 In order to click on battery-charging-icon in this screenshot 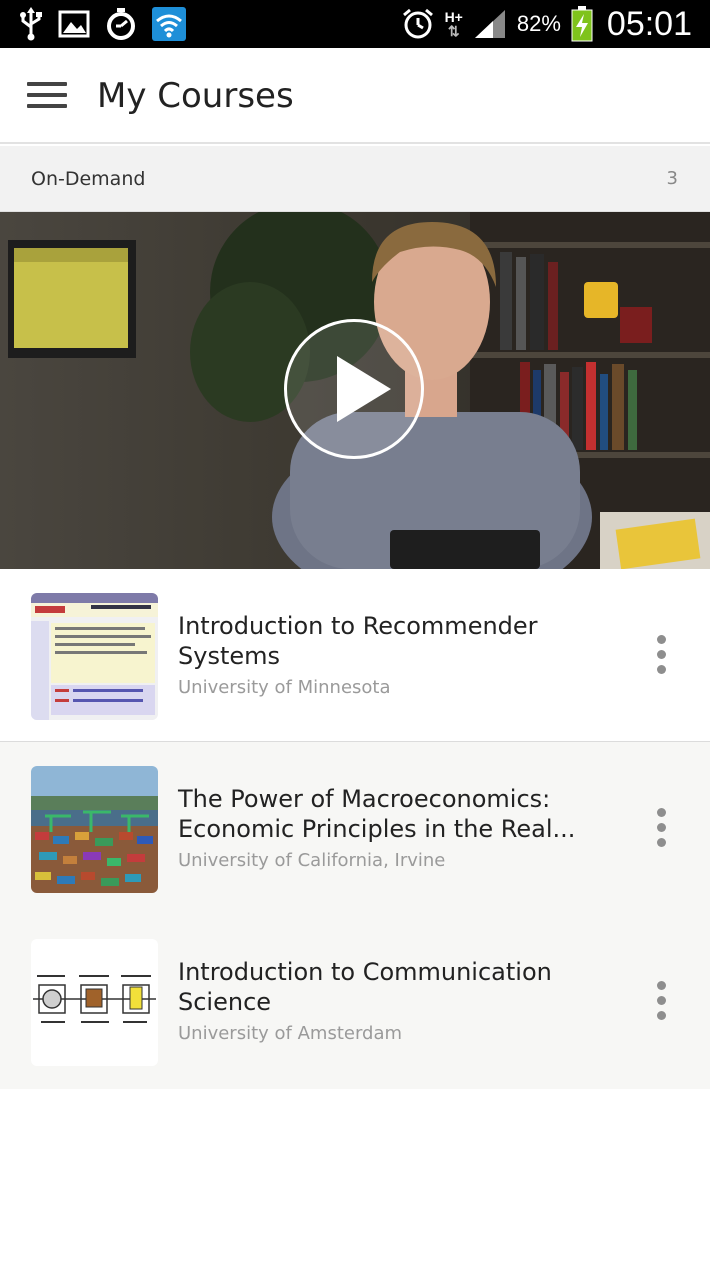, I will do `click(582, 24)`.